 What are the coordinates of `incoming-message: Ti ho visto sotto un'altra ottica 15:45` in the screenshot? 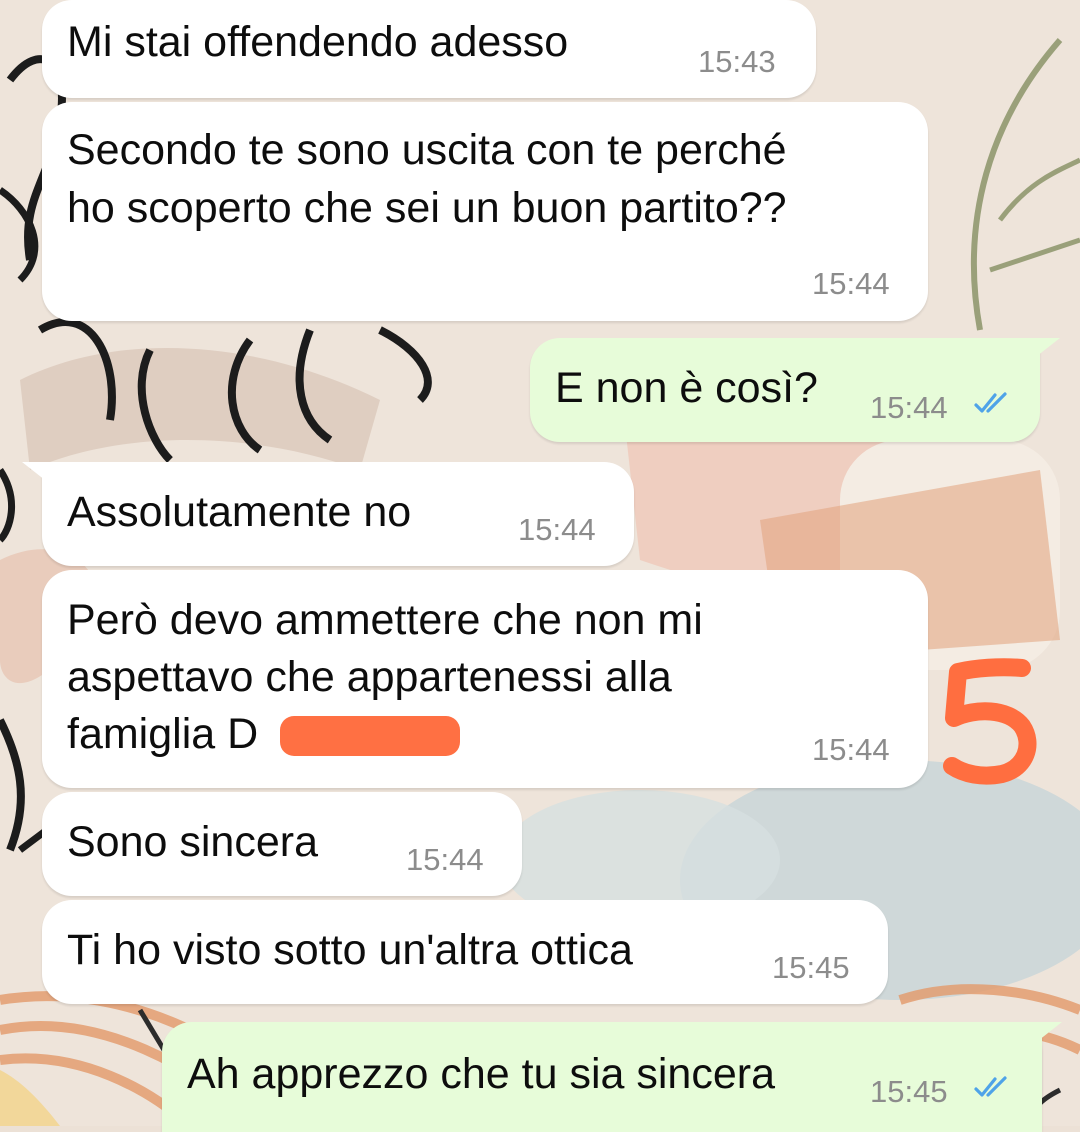 It's located at (465, 952).